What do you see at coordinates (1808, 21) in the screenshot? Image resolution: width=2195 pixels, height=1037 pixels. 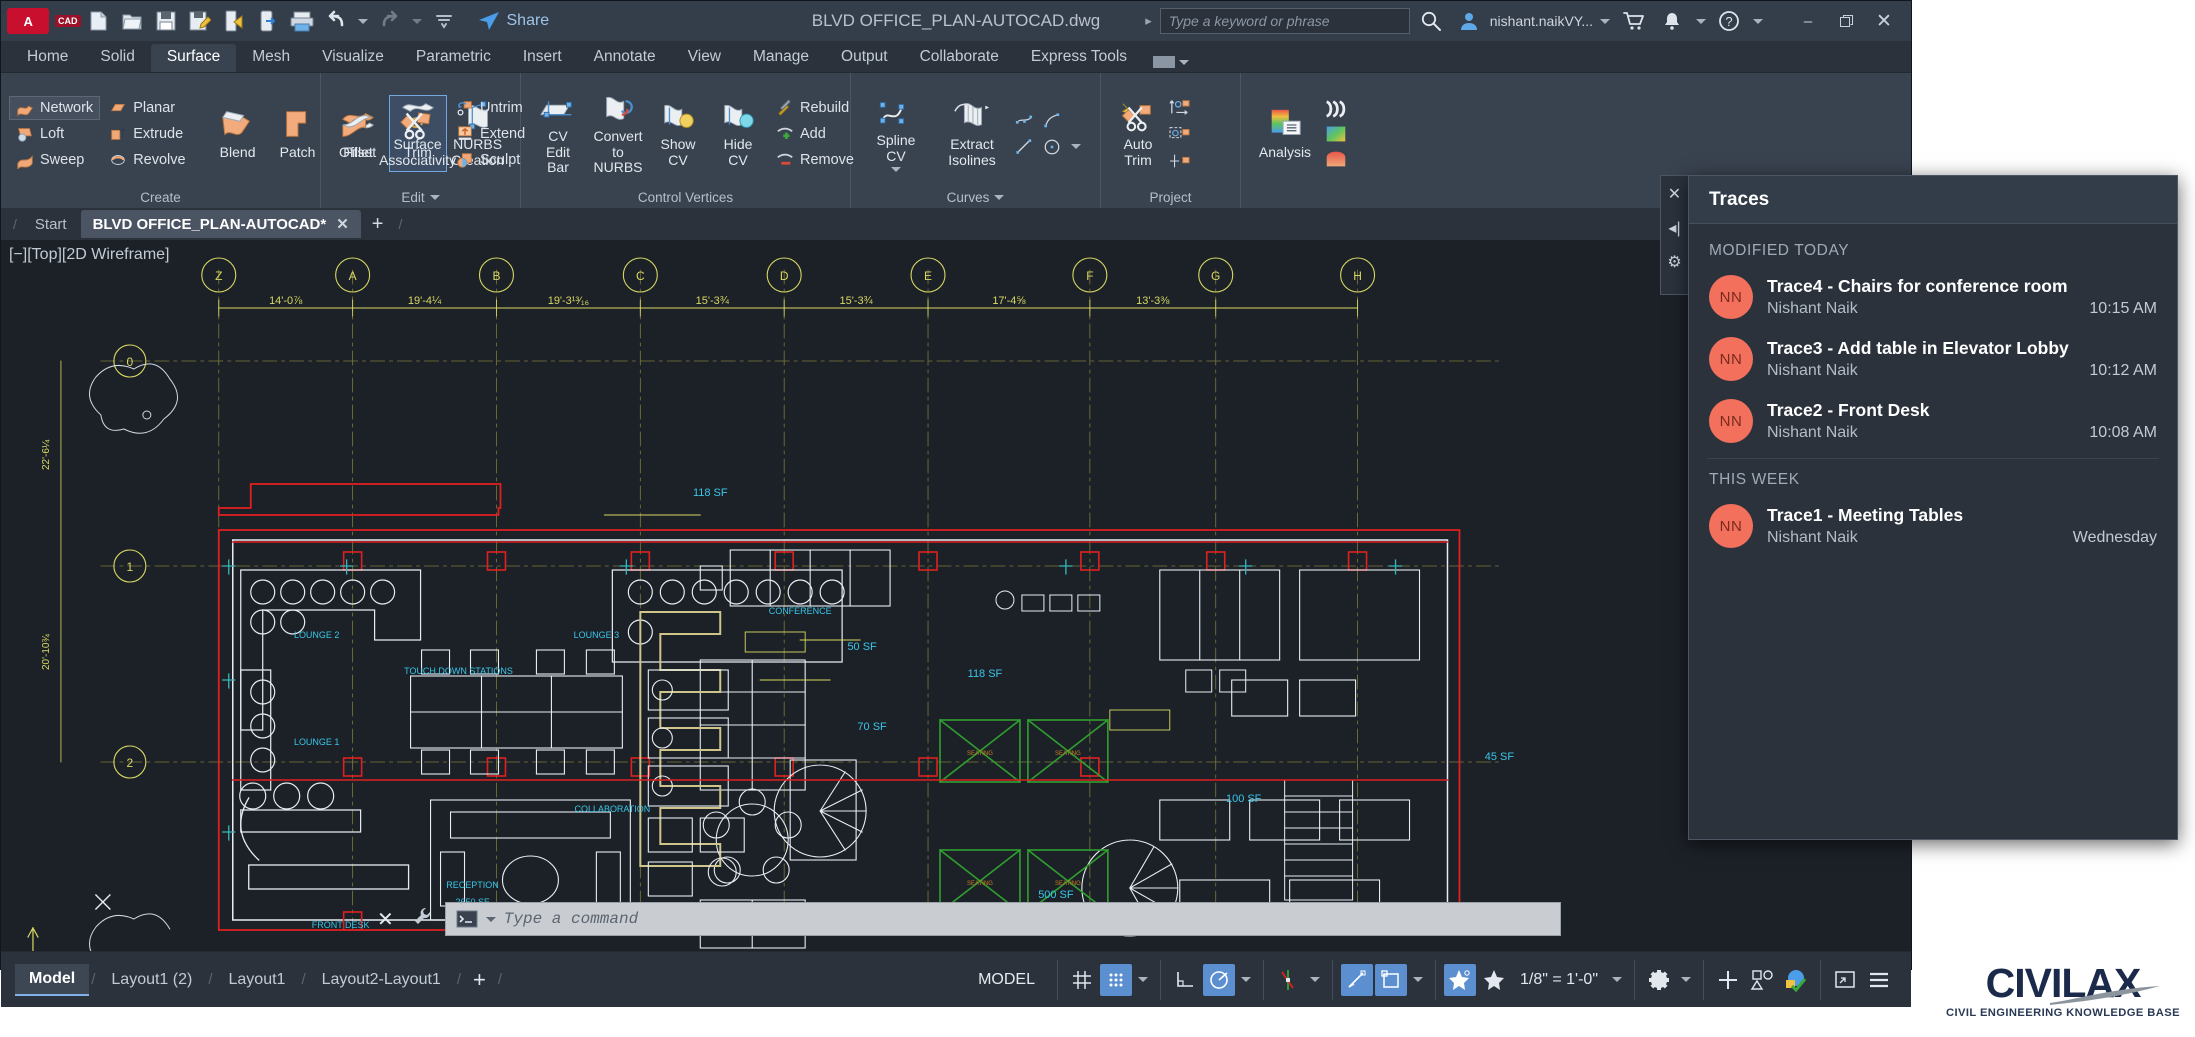 I see `minimize-button: –` at bounding box center [1808, 21].